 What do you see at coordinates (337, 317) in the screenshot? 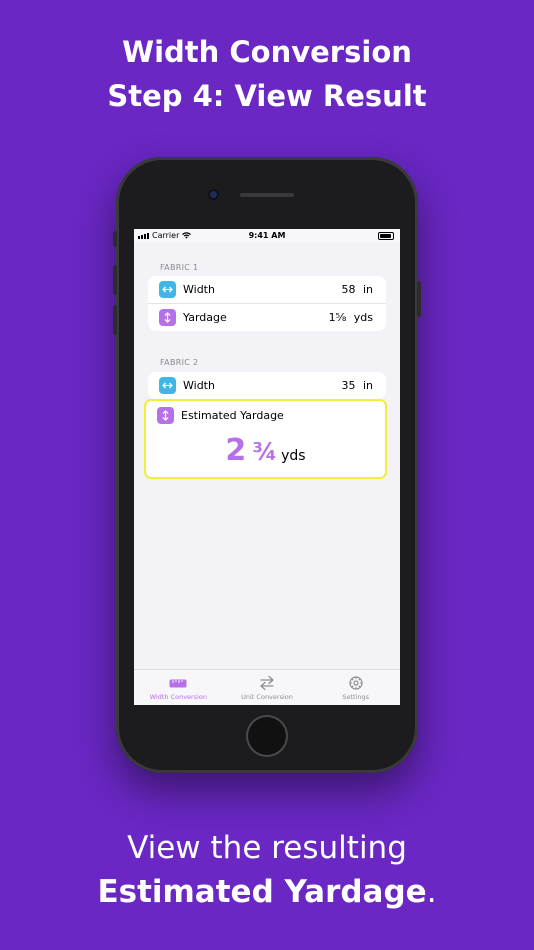
I see `fabric-1-yardage-number: 1⅝` at bounding box center [337, 317].